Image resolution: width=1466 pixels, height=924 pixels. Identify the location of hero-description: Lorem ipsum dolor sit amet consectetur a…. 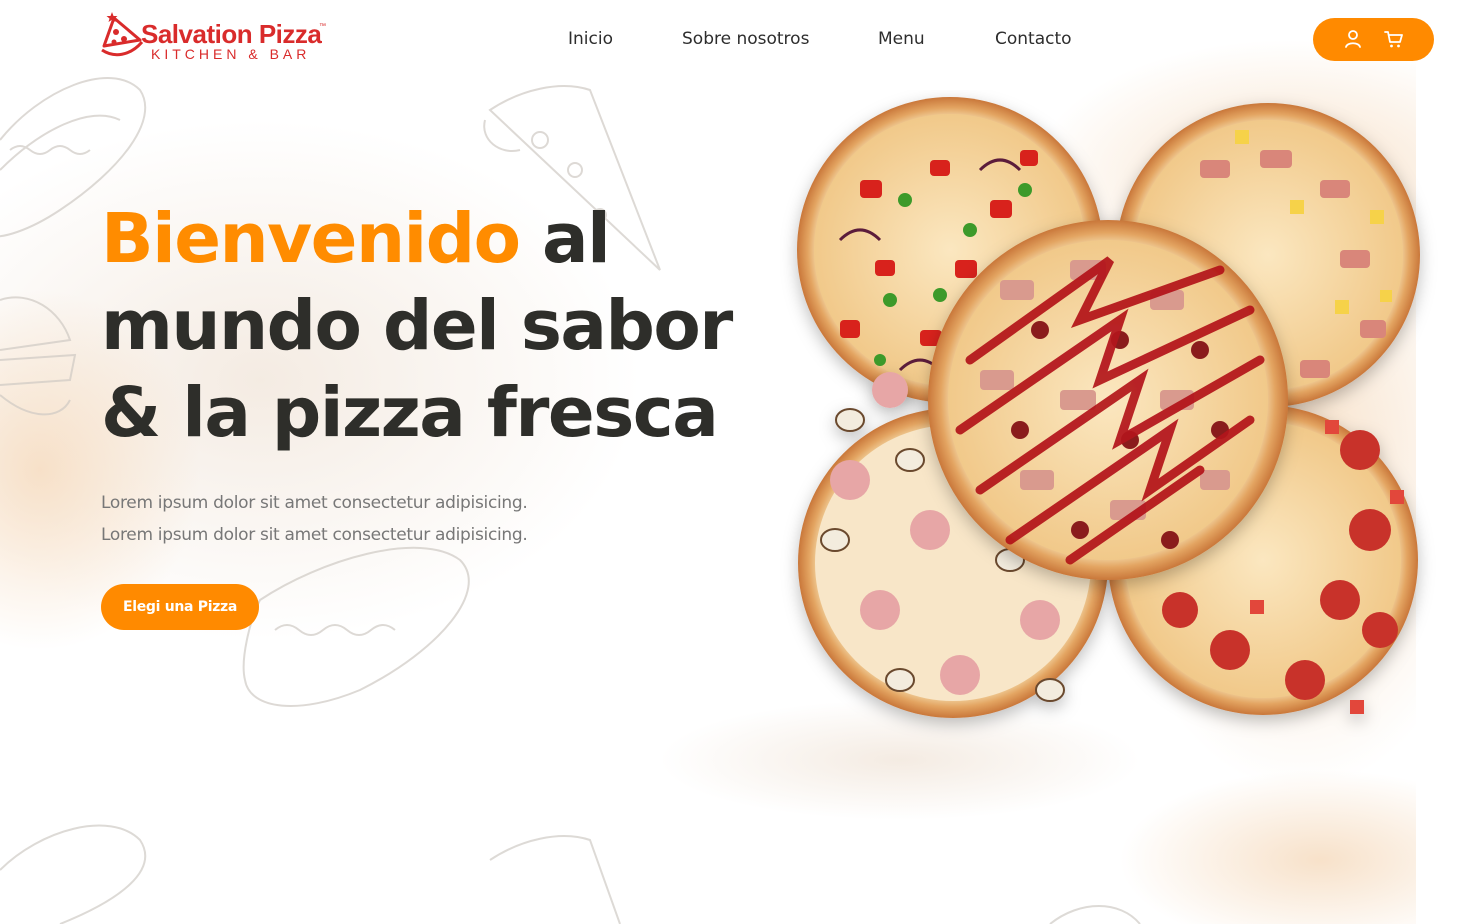
(314, 519).